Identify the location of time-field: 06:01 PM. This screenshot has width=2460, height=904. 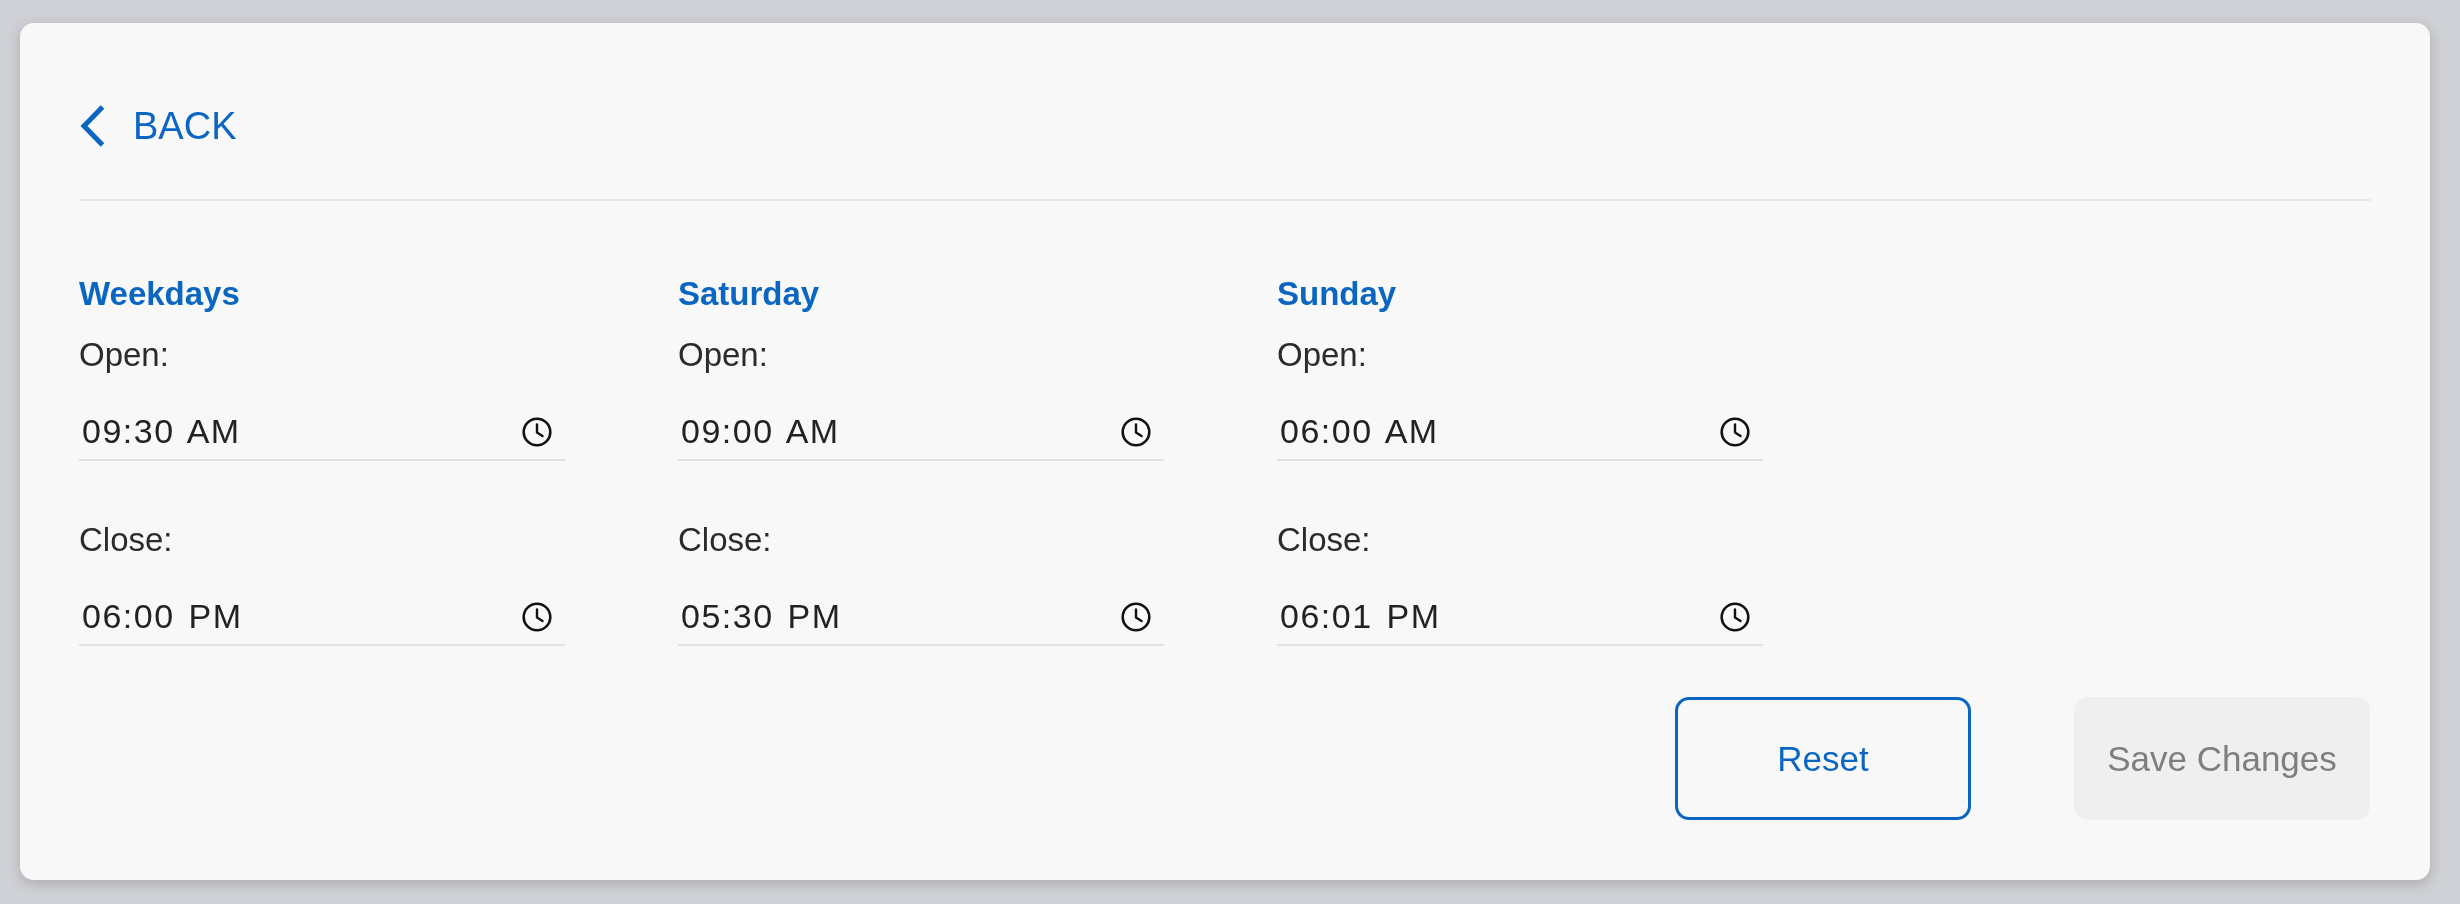
(1520, 614).